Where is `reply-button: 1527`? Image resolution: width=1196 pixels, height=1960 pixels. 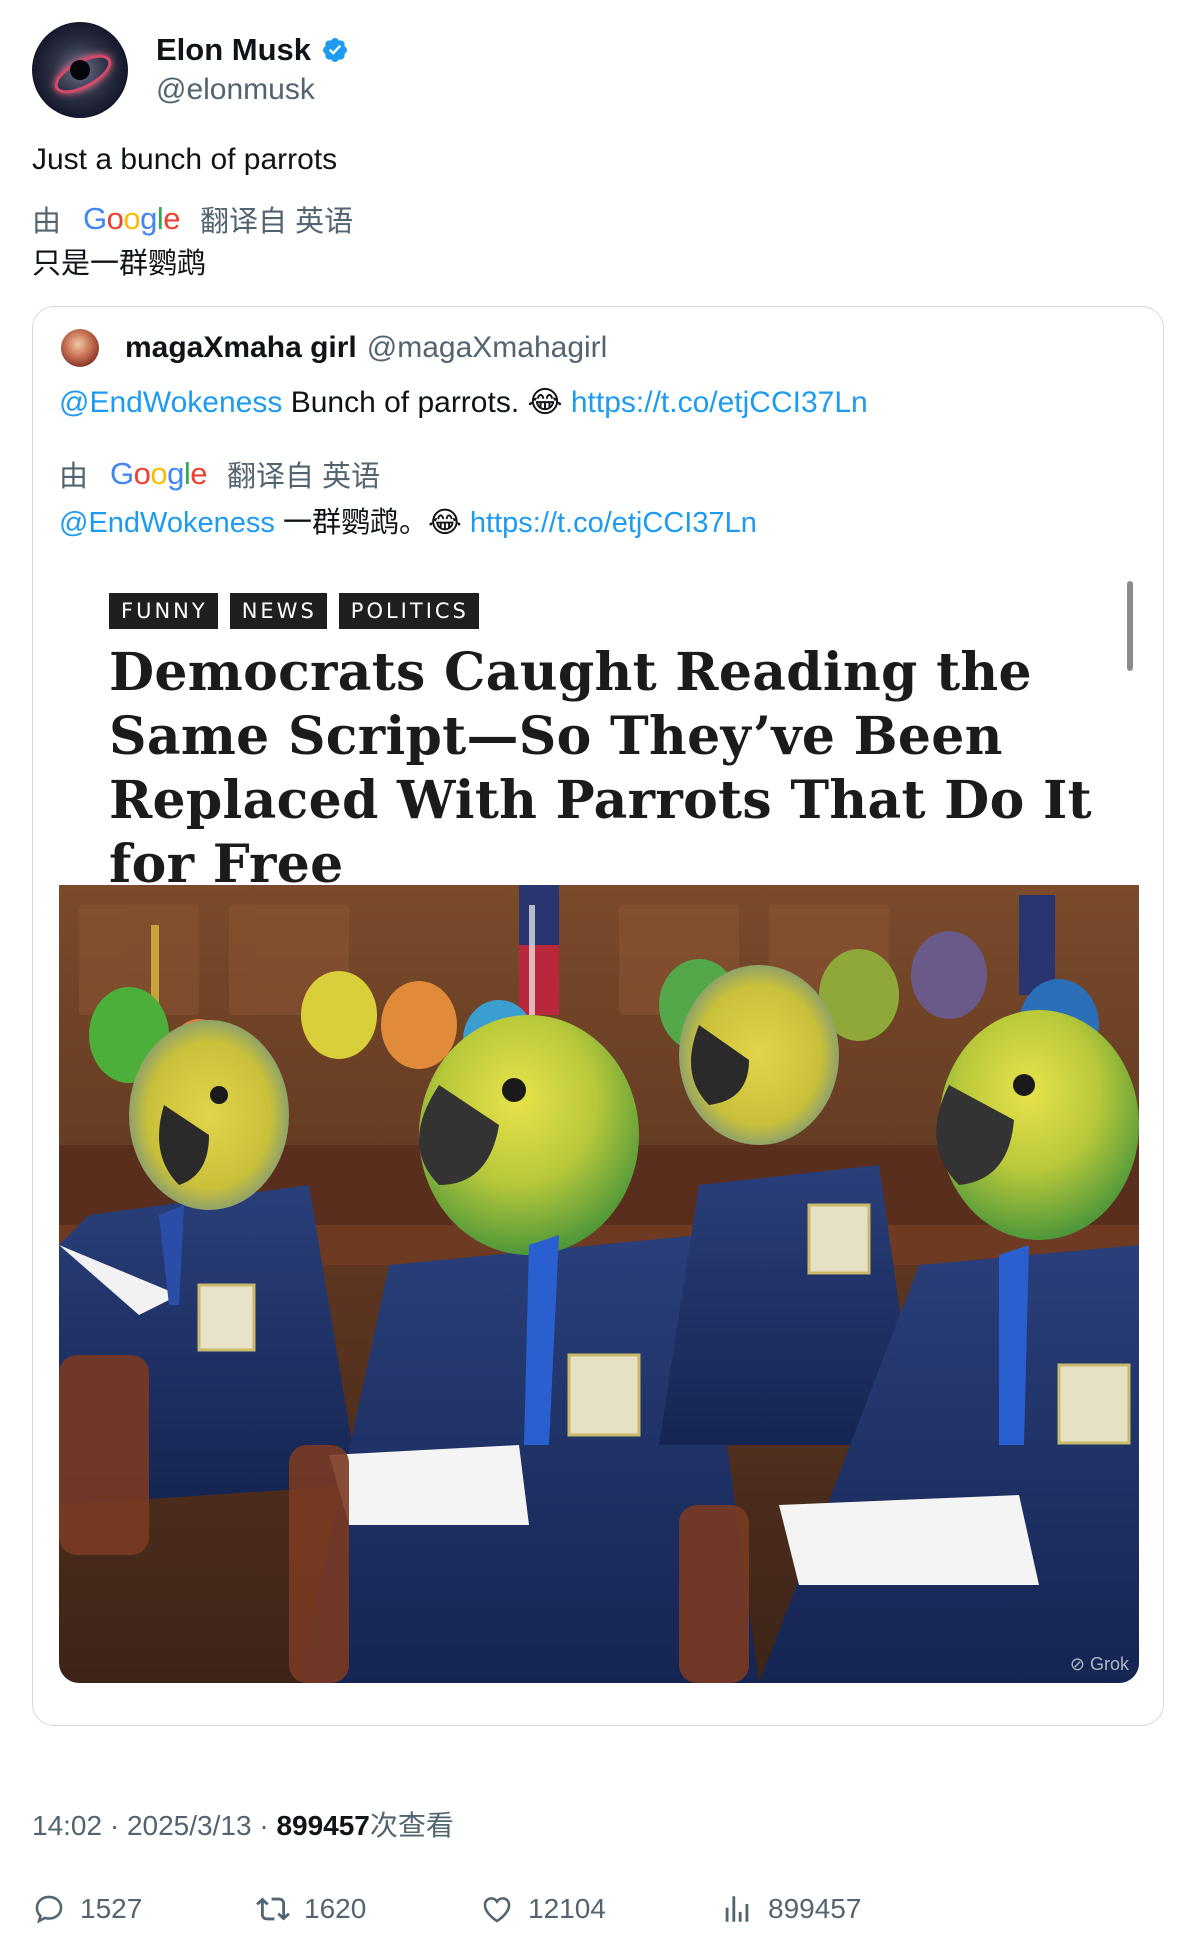 reply-button: 1527 is located at coordinates (144, 1909).